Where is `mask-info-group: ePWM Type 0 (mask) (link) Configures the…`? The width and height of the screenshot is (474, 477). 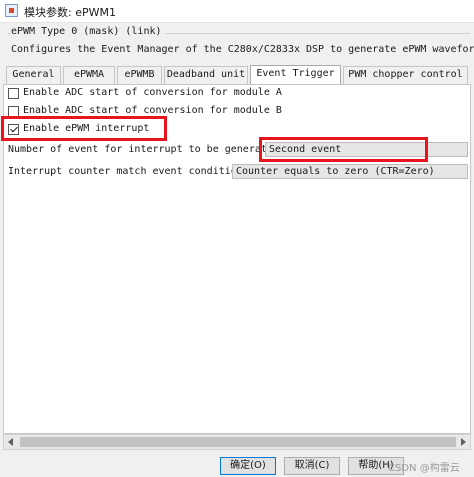 mask-info-group: ePWM Type 0 (mask) (link) Configures the… is located at coordinates (241, 44).